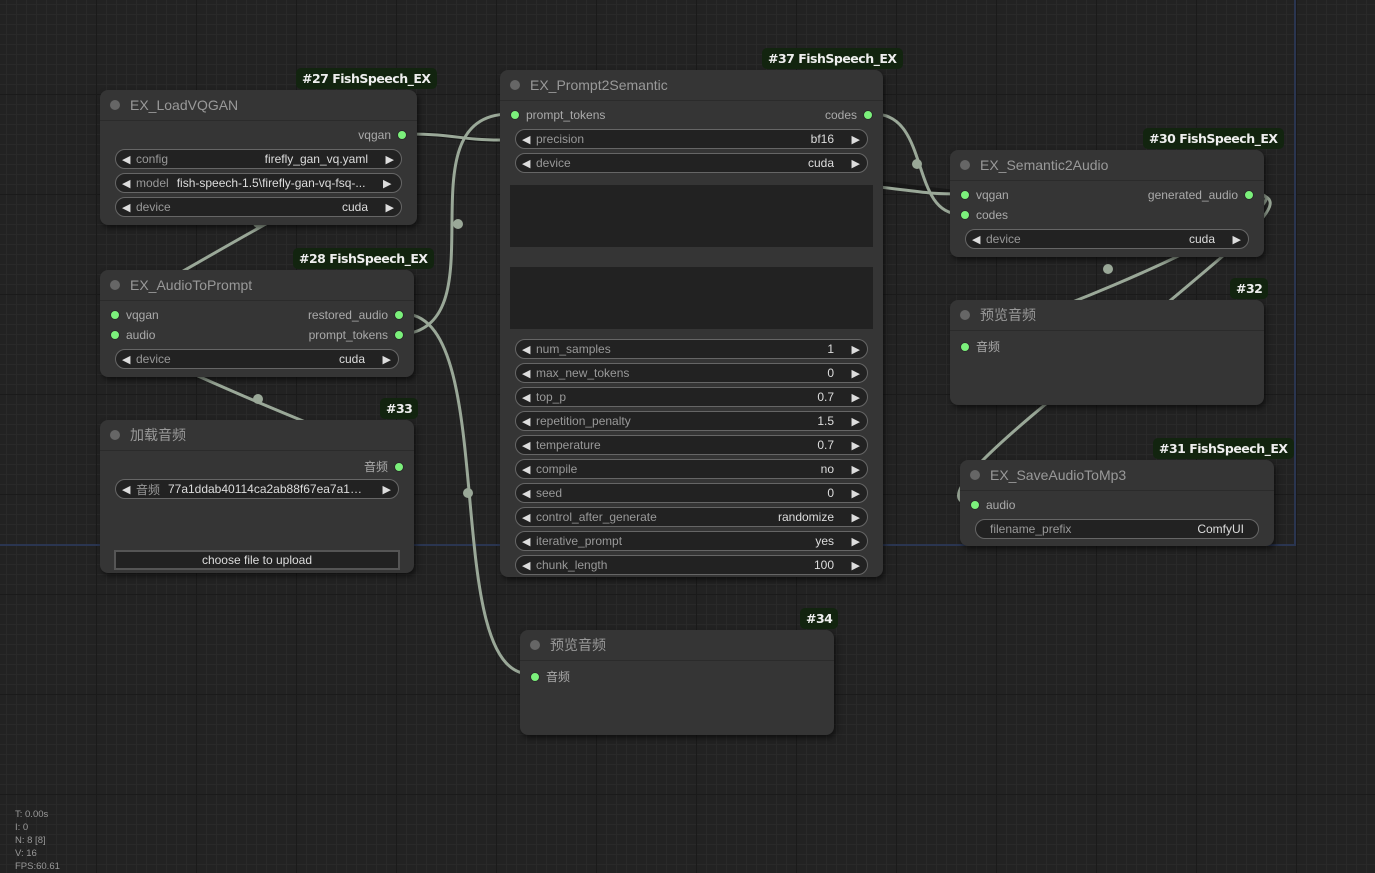  What do you see at coordinates (691, 421) in the screenshot?
I see `widget-repetition-penalty: ◀ repetition_penalty 1.5 ▶` at bounding box center [691, 421].